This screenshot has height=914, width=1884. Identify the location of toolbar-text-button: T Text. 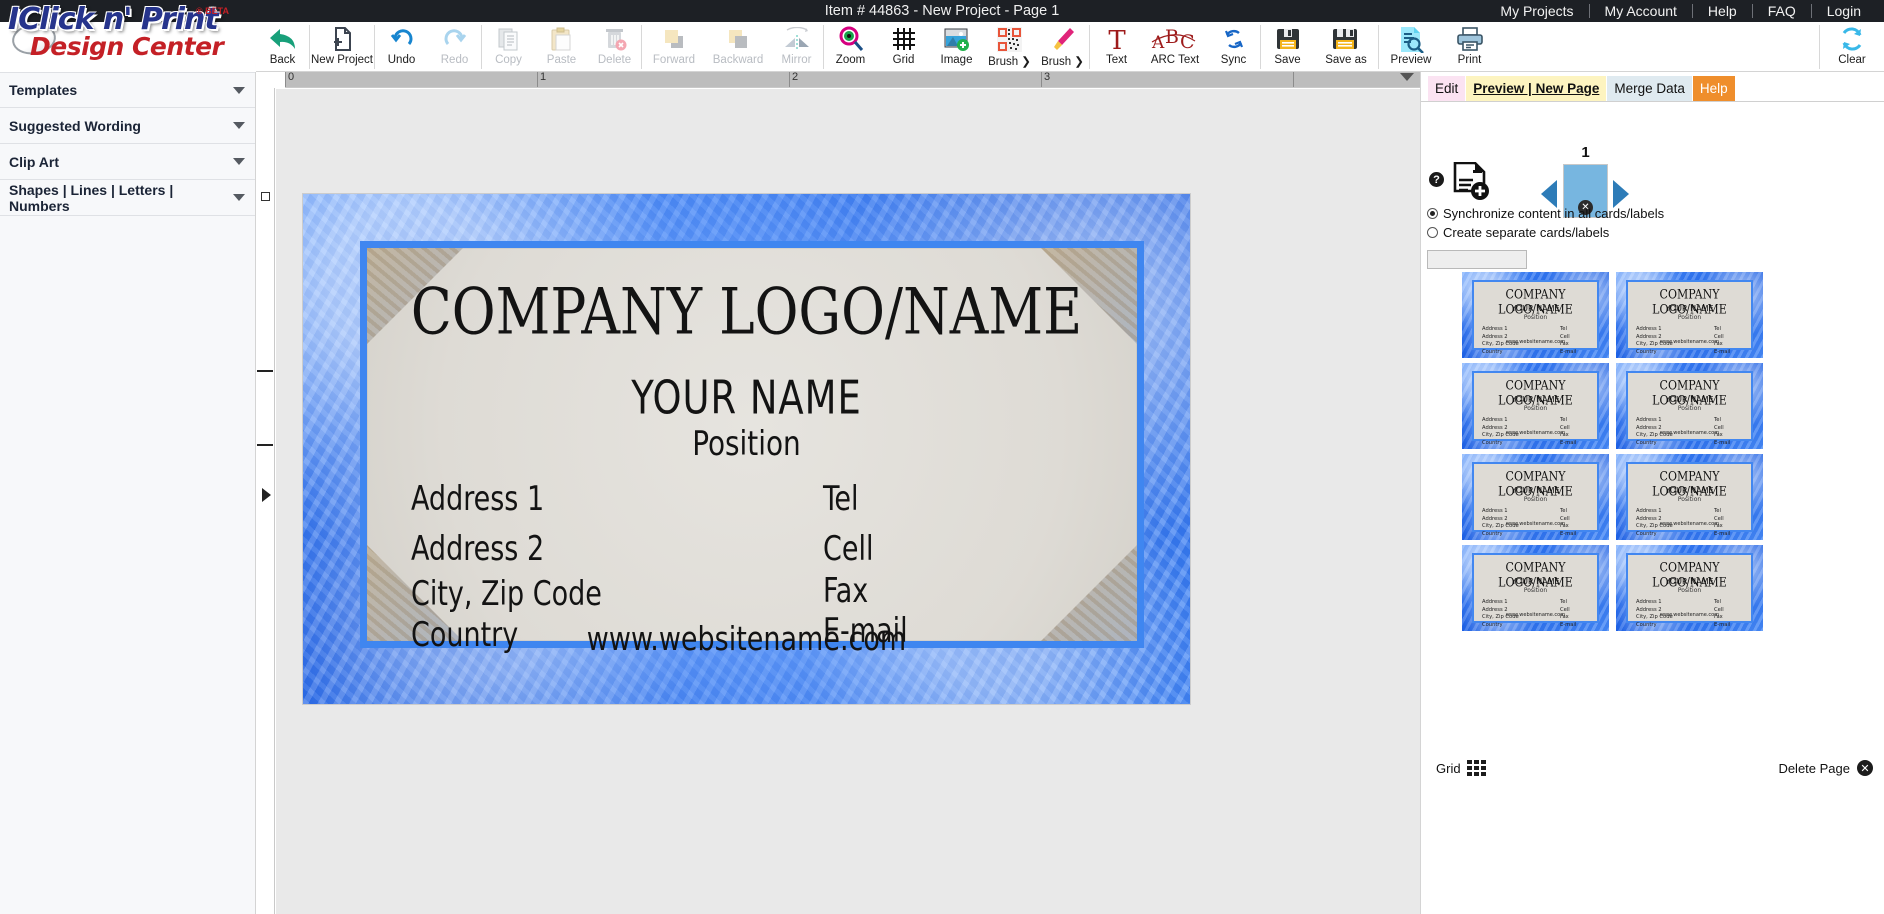
(1116, 47).